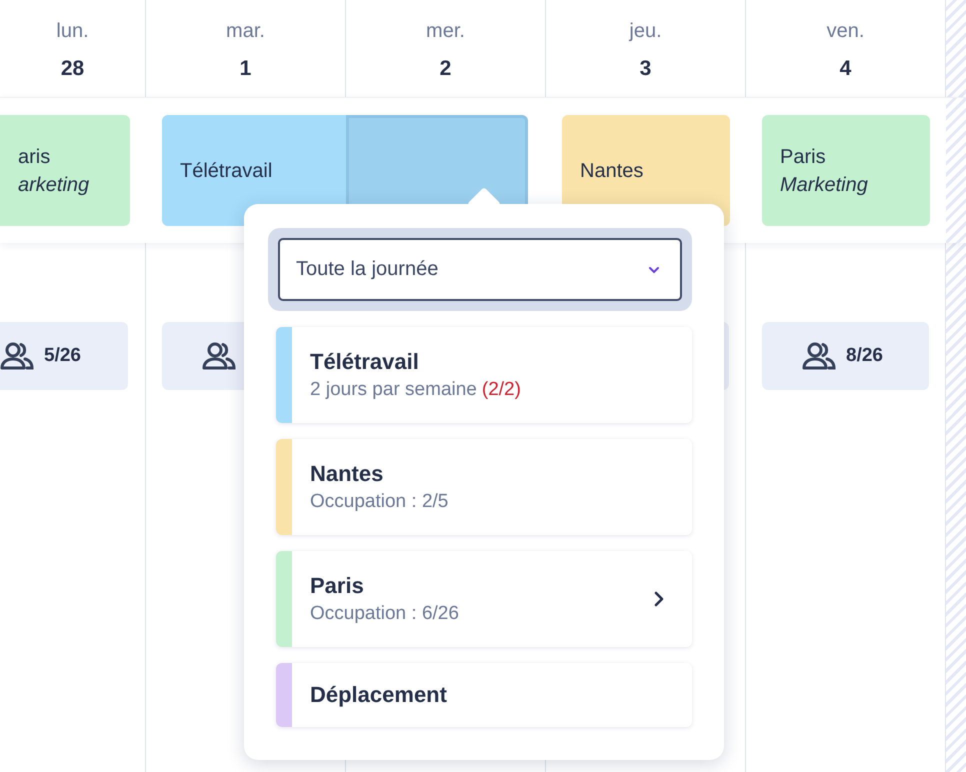 This screenshot has width=966, height=772. I want to click on weekday-label: jeu., so click(645, 31).